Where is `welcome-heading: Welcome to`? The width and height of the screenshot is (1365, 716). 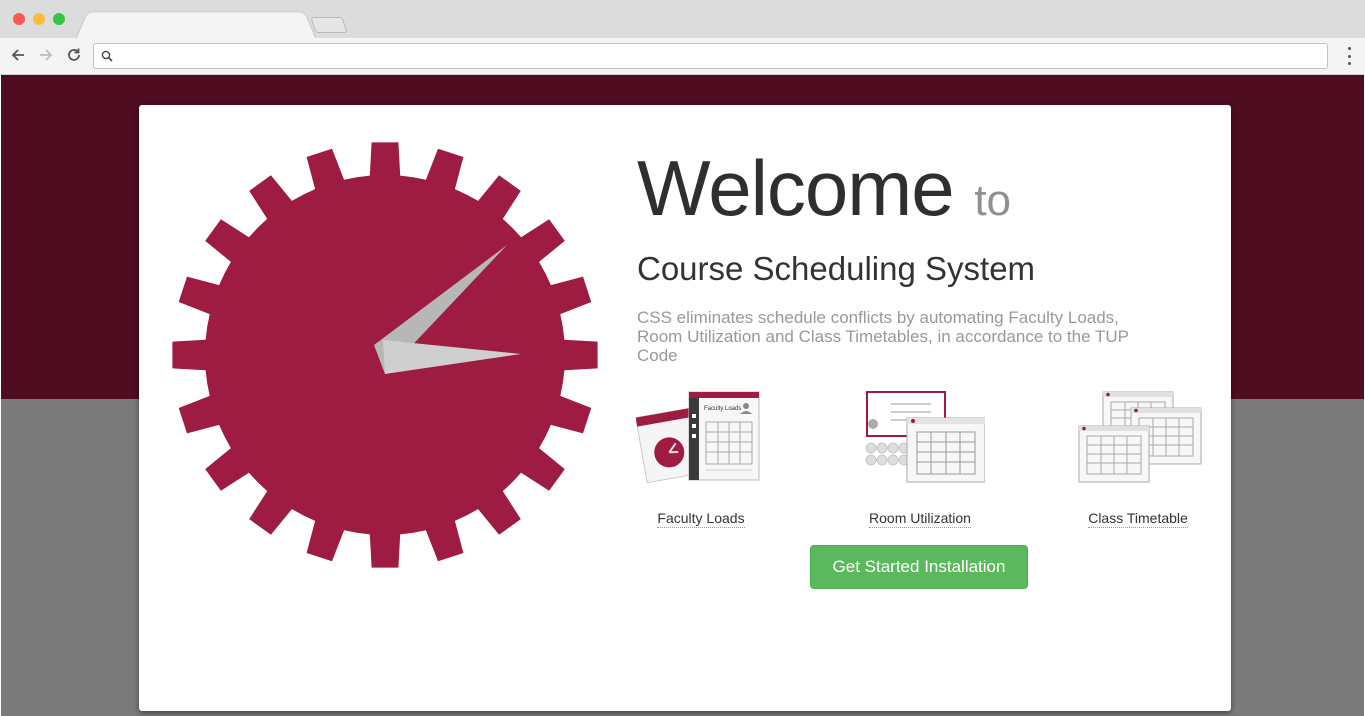
welcome-heading: Welcome to is located at coordinates (824, 188).